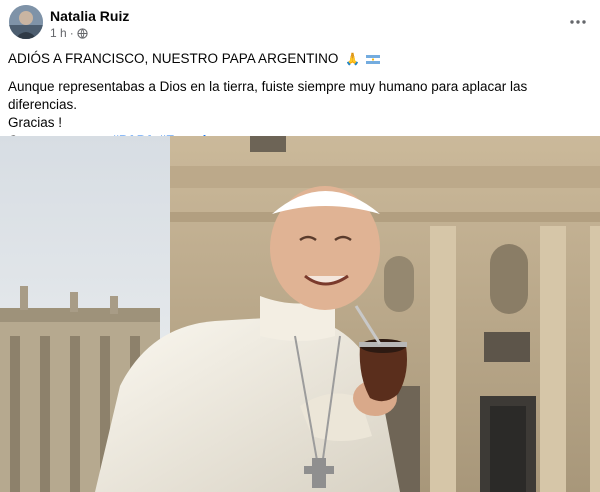 The width and height of the screenshot is (600, 492). I want to click on globe-icon, so click(82, 33).